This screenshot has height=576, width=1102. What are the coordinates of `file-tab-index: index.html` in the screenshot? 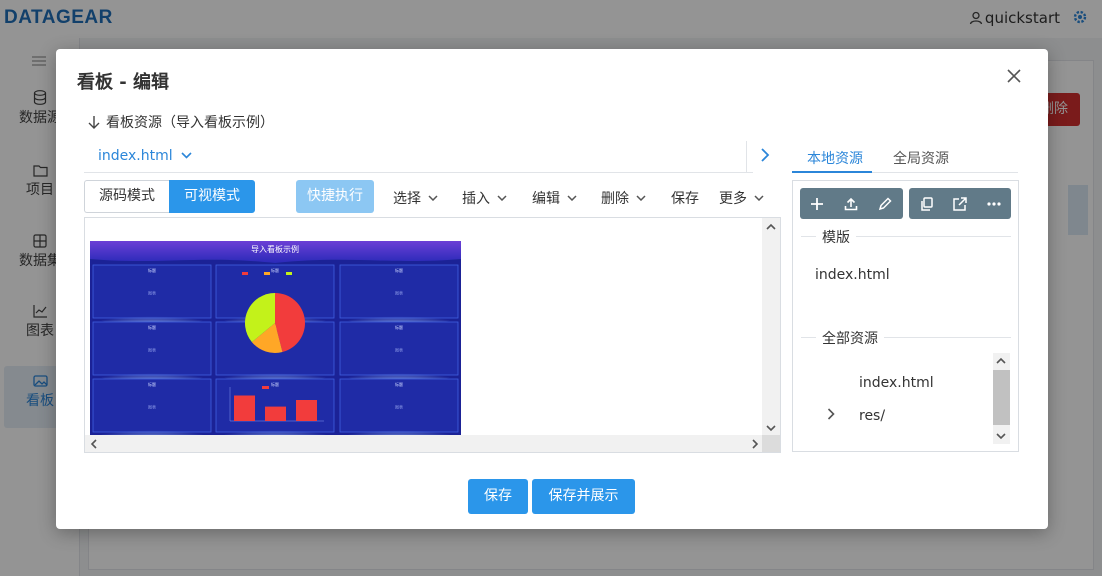 It's located at (145, 156).